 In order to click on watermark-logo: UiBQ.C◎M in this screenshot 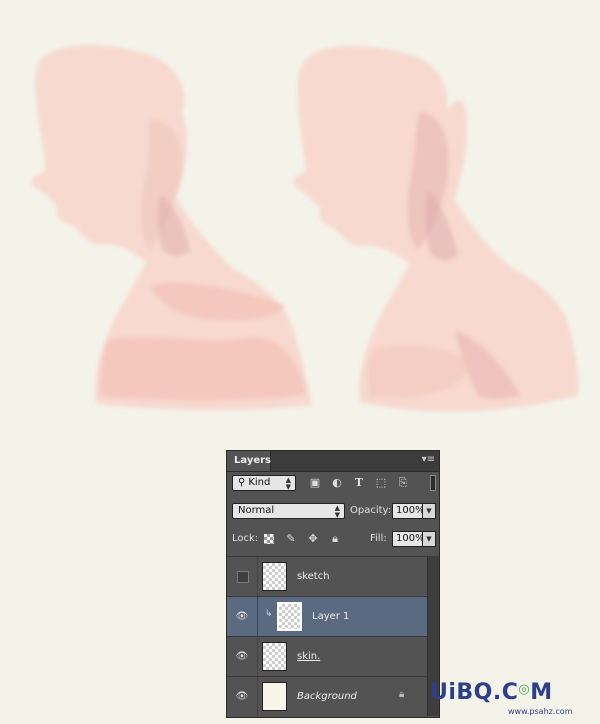, I will do `click(491, 692)`.